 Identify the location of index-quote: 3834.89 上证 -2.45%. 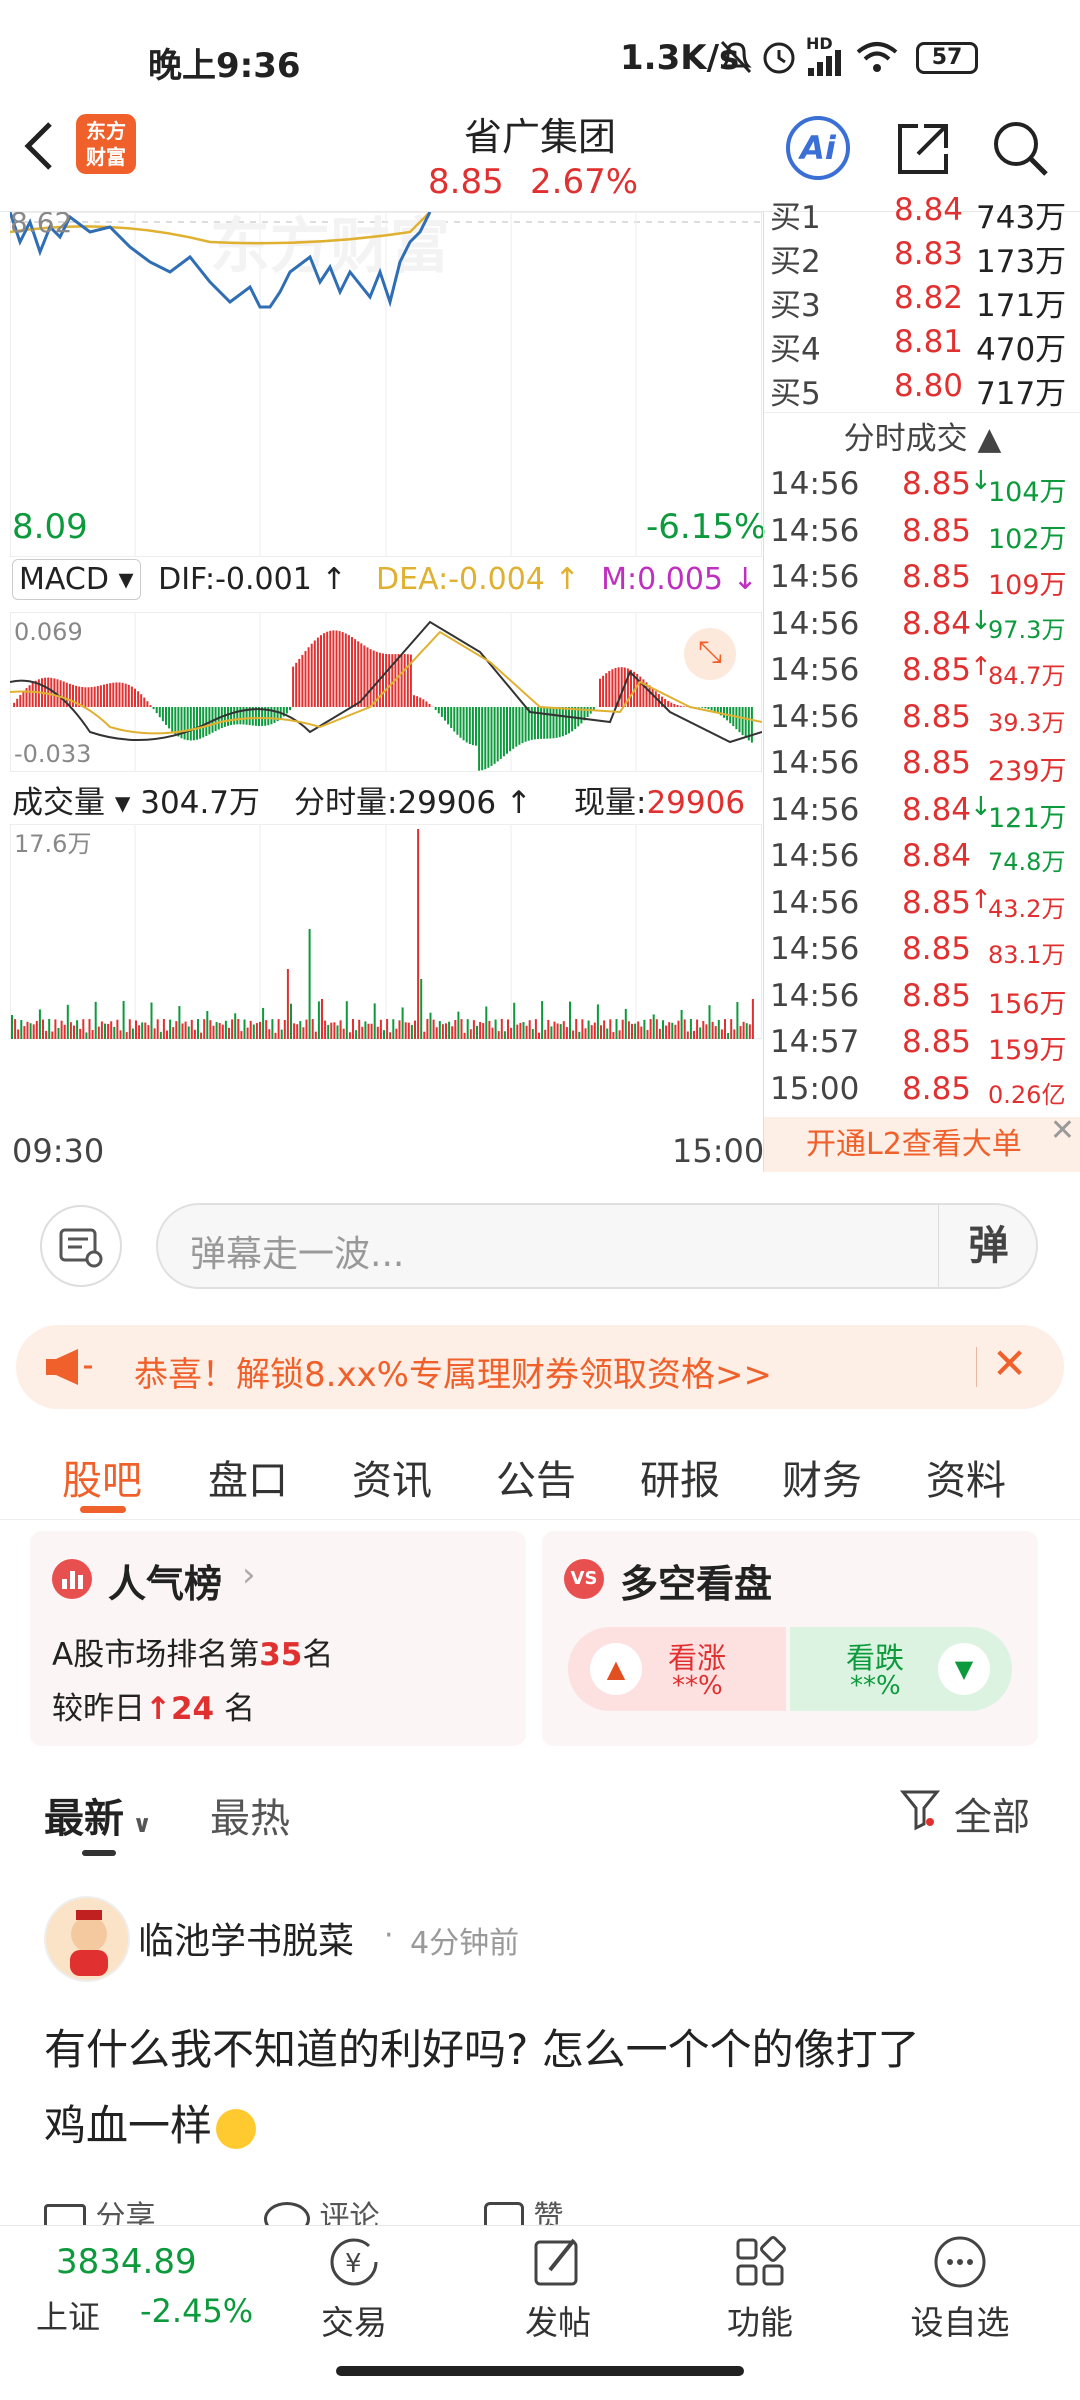
(130, 2283).